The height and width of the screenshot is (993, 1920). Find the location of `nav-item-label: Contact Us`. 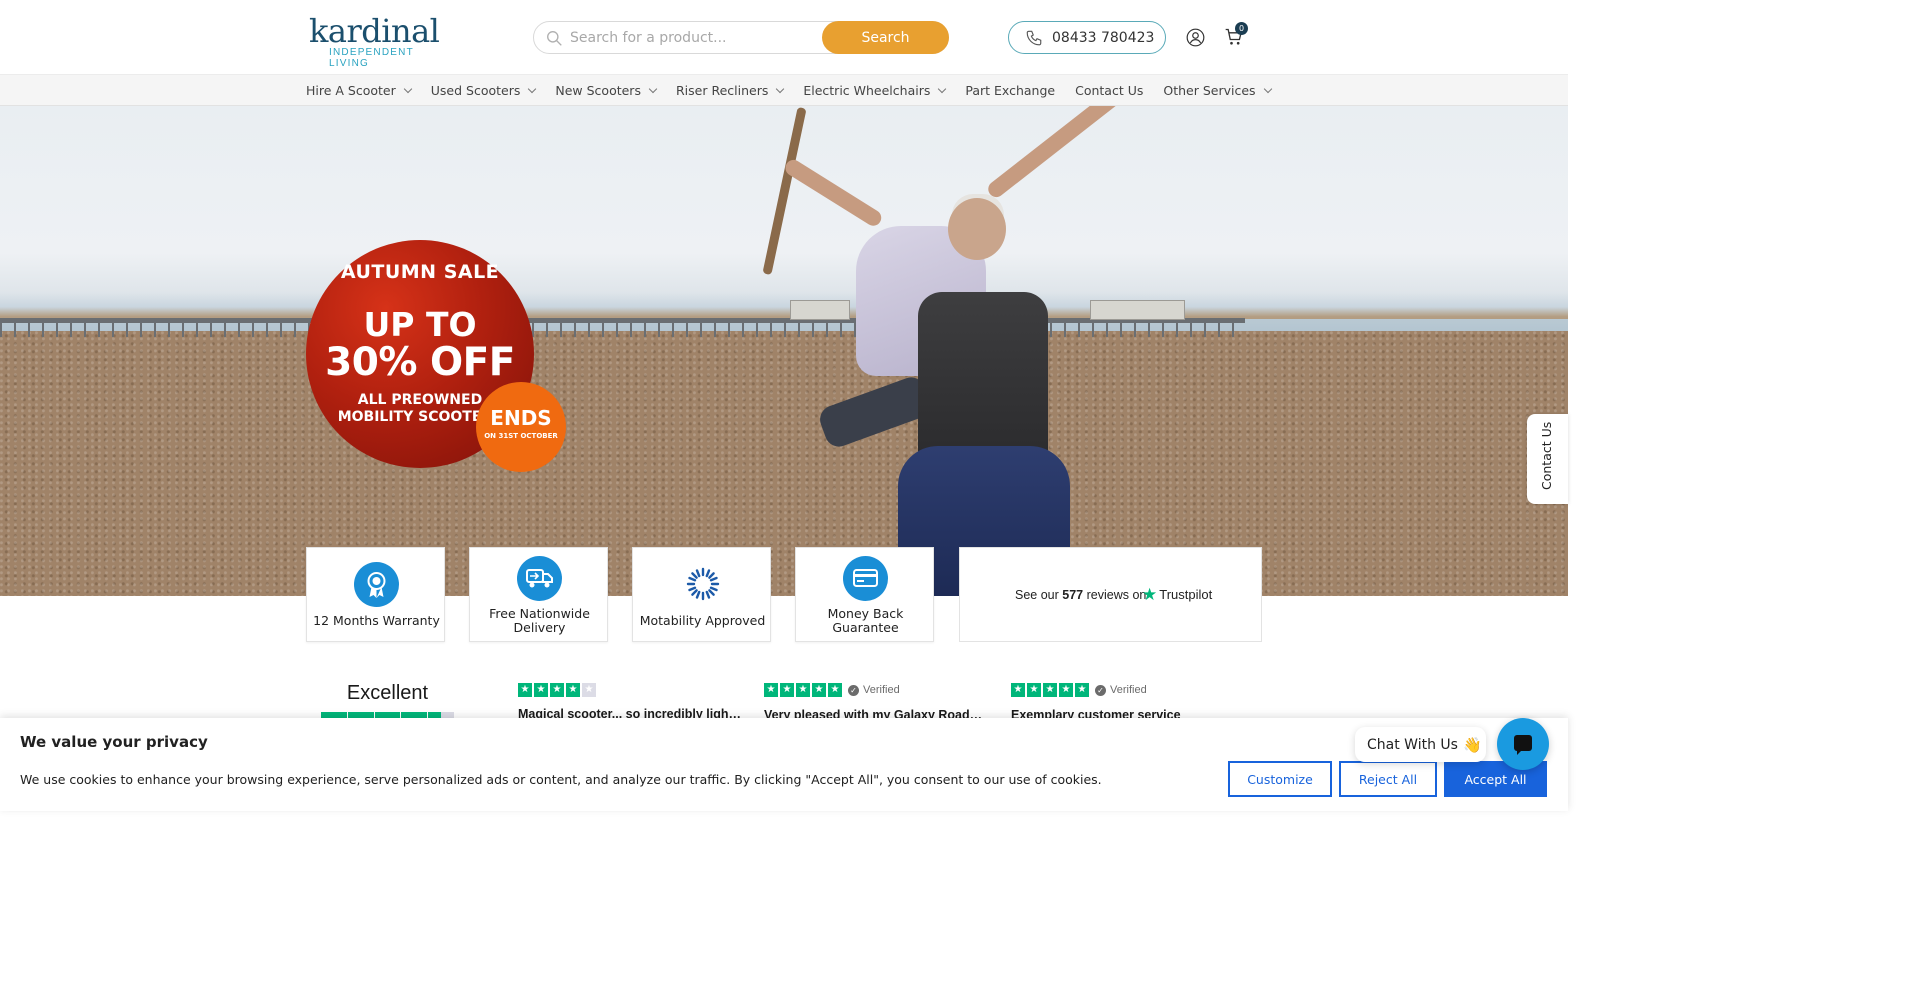

nav-item-label: Contact Us is located at coordinates (1109, 90).